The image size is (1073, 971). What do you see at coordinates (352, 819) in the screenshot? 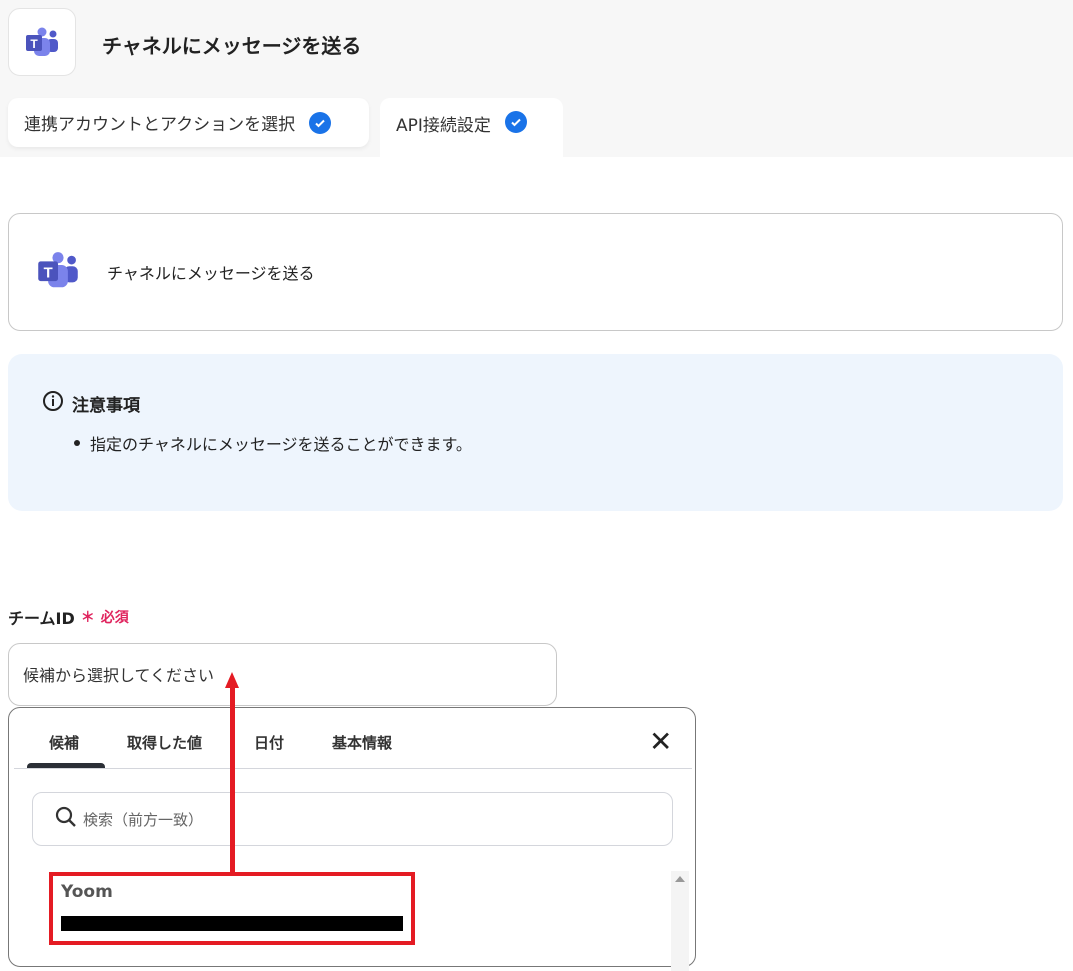
I see `search-input: 検索（前方一致）` at bounding box center [352, 819].